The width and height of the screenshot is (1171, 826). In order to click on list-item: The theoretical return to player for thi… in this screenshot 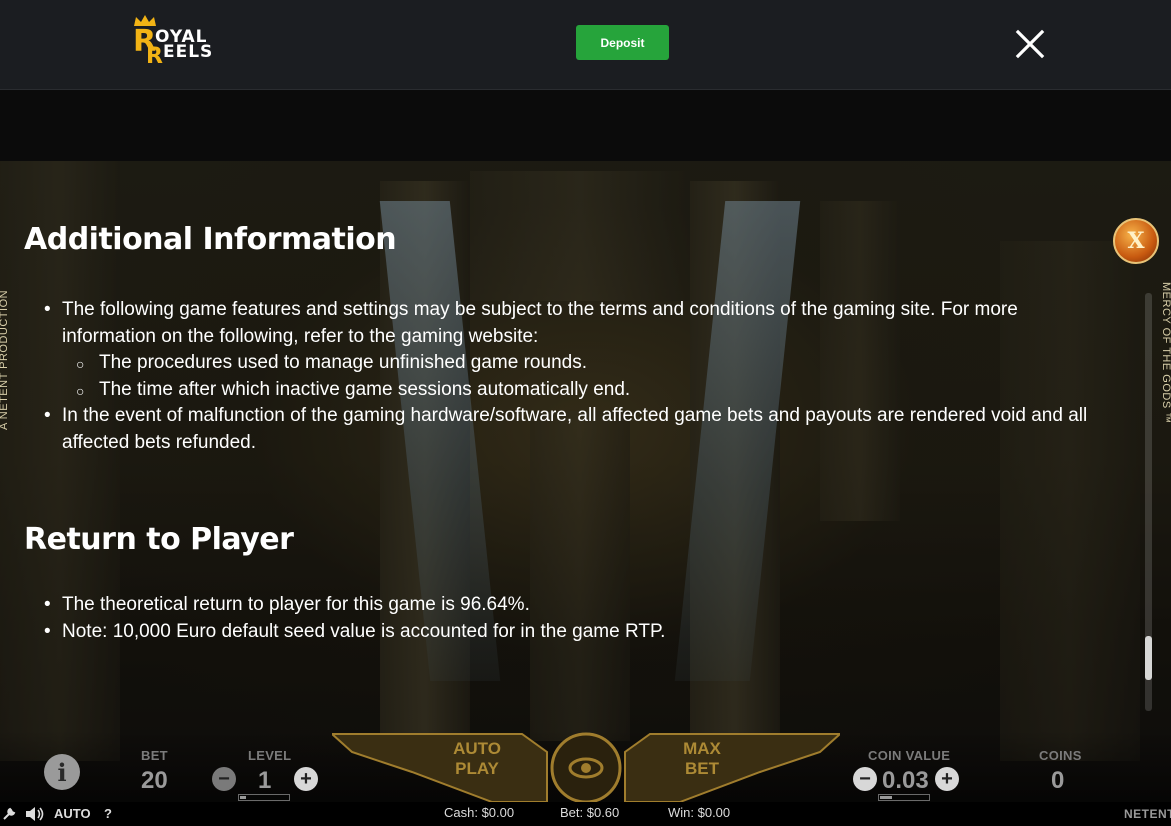, I will do `click(575, 605)`.